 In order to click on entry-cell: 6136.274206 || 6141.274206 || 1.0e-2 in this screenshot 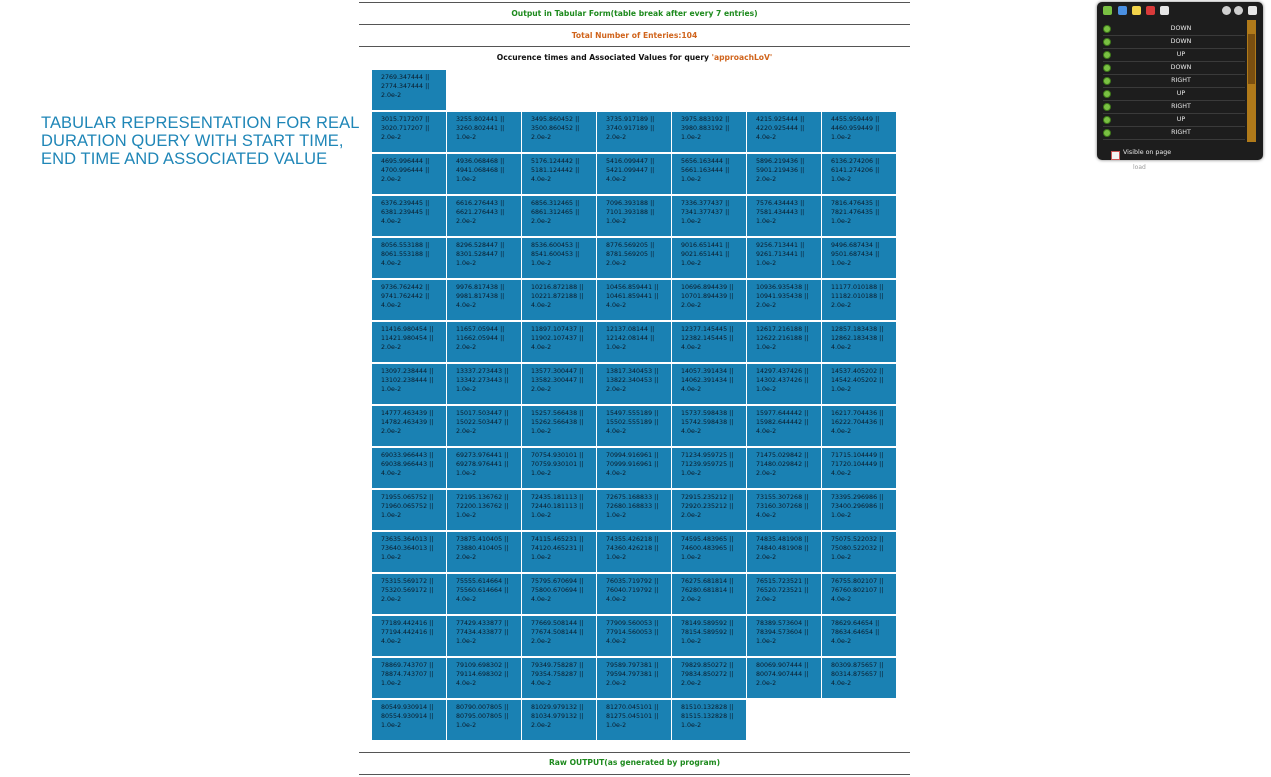, I will do `click(859, 174)`.